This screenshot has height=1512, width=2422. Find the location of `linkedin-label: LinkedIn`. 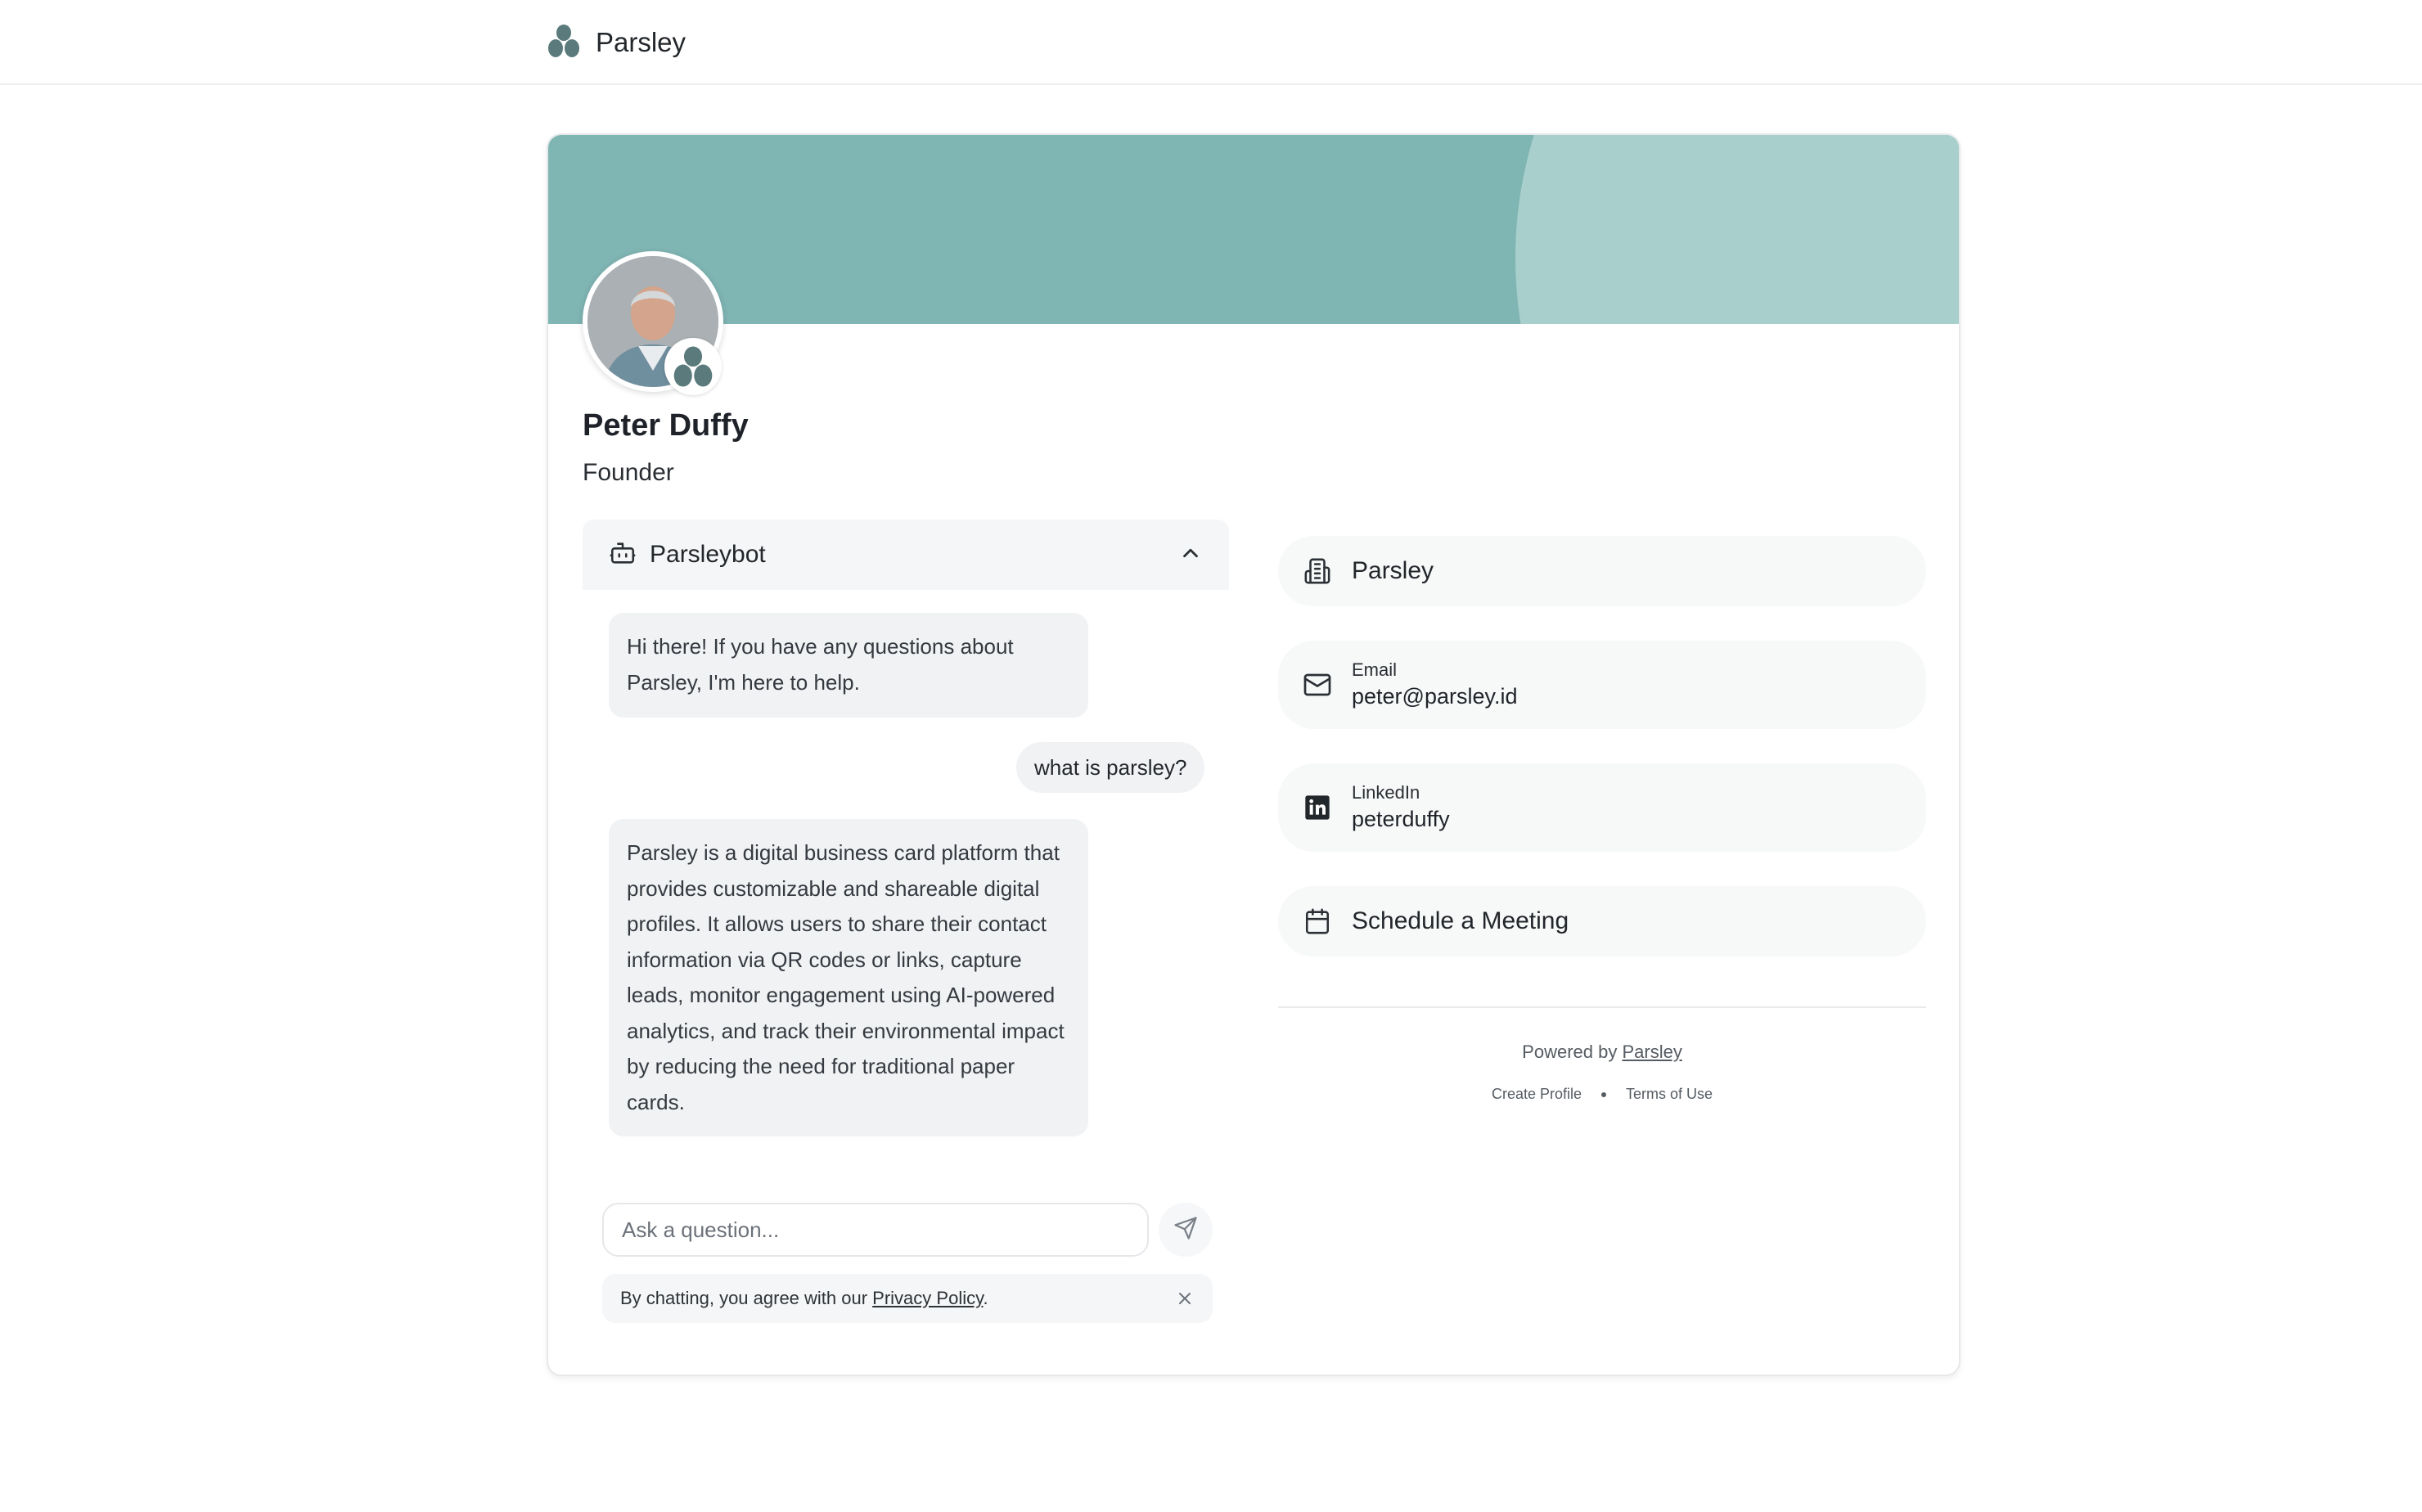

linkedin-label: LinkedIn is located at coordinates (1386, 793).